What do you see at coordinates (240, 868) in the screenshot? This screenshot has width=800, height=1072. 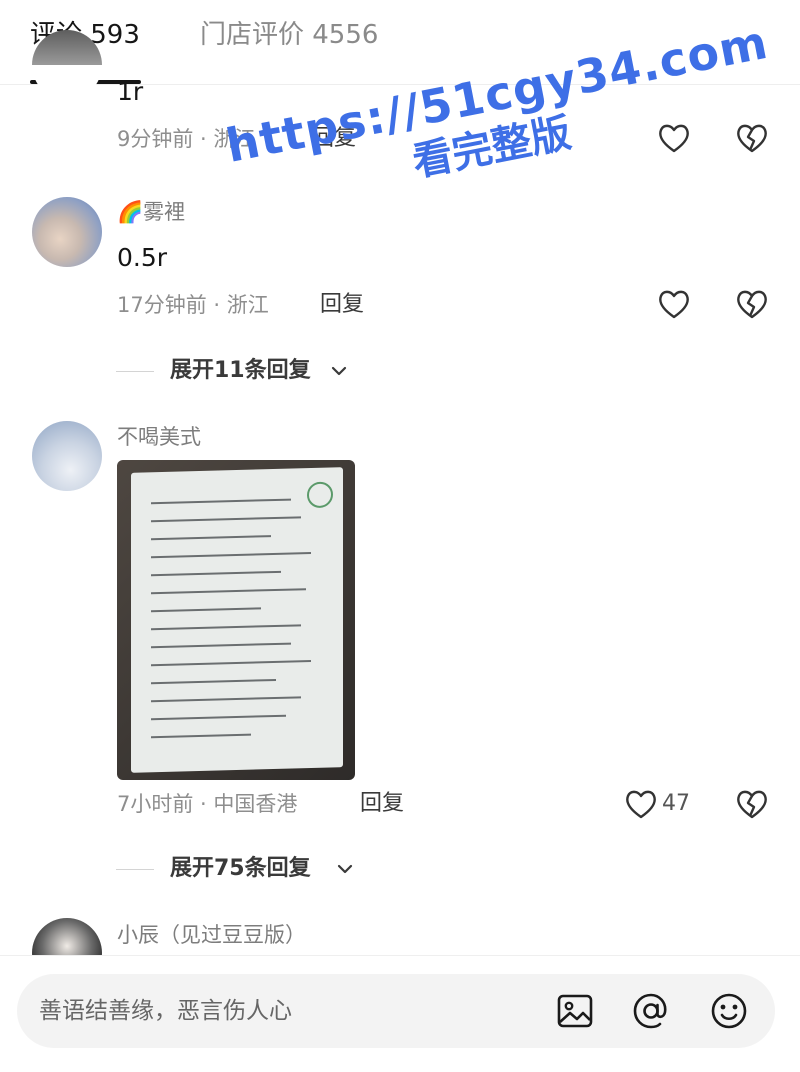 I see `expand-replies-label: 展开75条回复` at bounding box center [240, 868].